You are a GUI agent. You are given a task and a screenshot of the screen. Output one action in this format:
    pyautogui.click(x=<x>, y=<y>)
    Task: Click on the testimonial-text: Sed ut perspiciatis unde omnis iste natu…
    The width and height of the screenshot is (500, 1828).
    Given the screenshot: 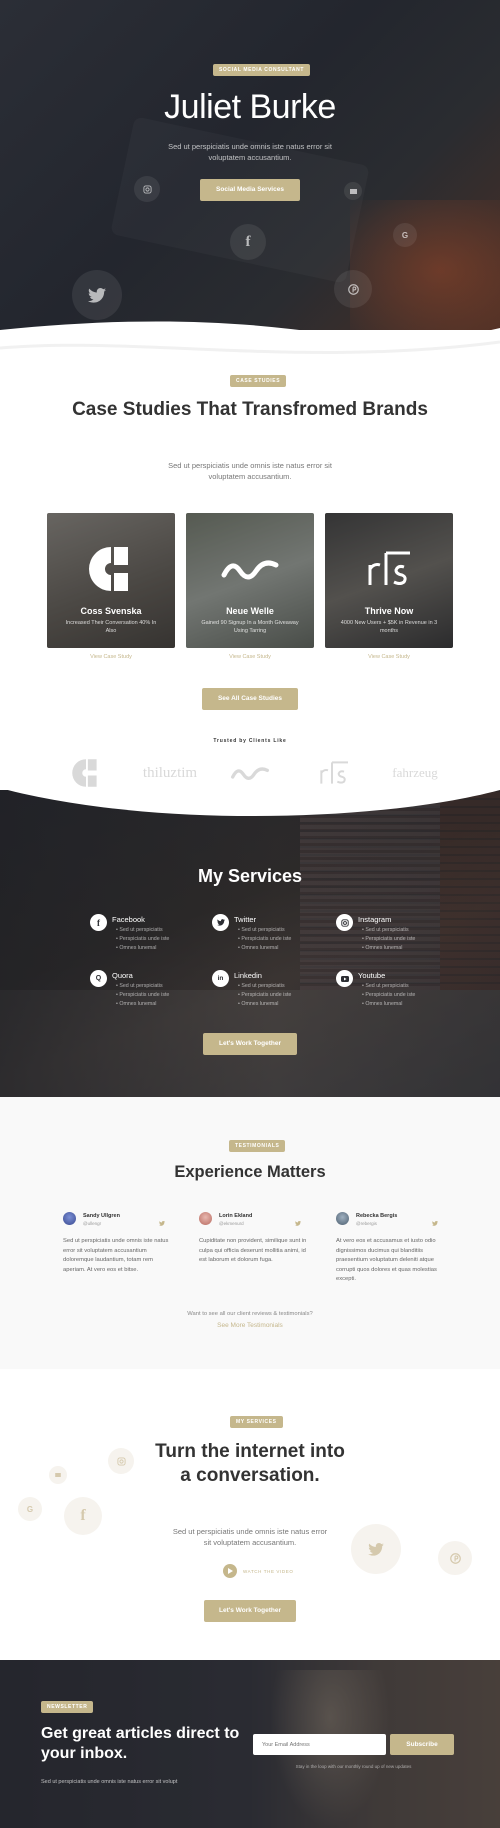 What is the action you would take?
    pyautogui.click(x=116, y=1255)
    